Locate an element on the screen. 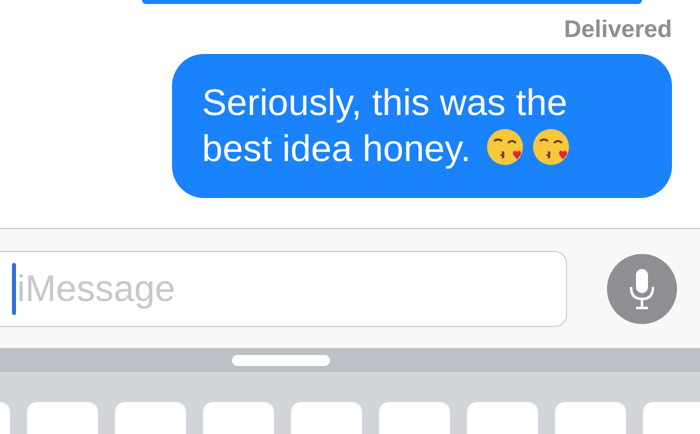 The height and width of the screenshot is (434, 700). drag-handle is located at coordinates (281, 360).